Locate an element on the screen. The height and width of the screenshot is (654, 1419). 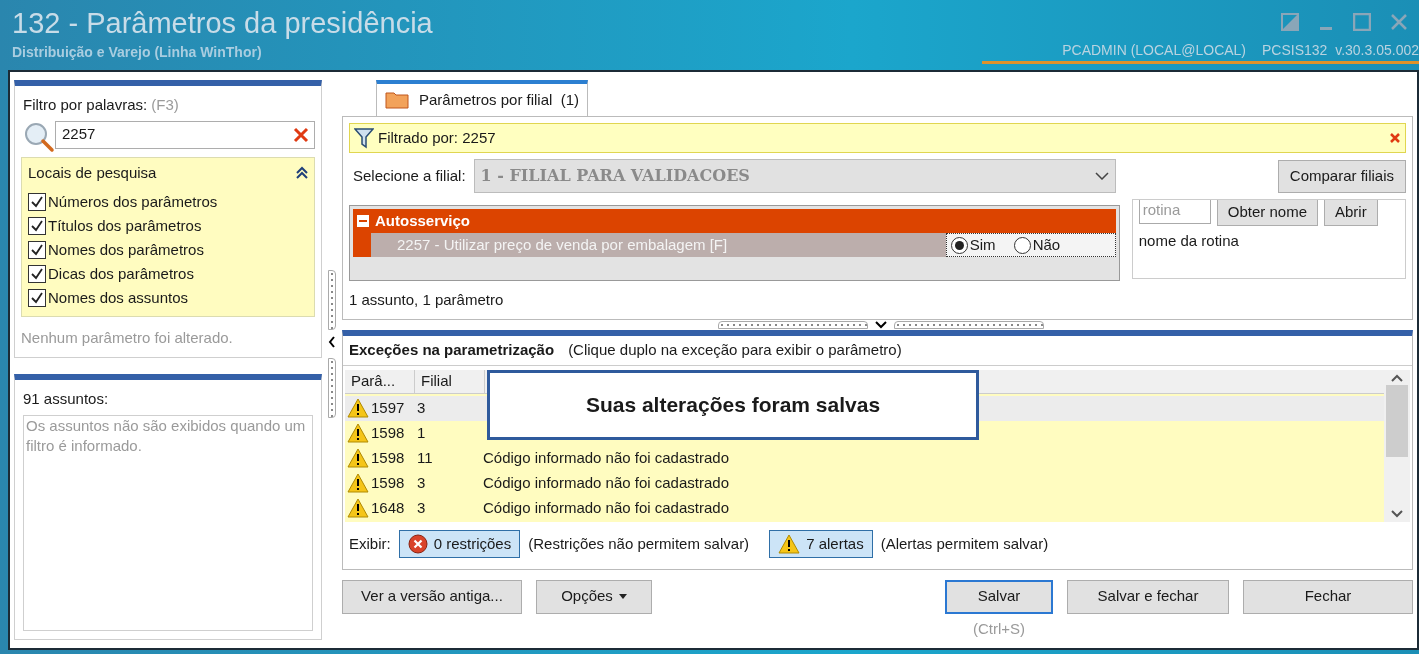
routine-button: Abrir is located at coordinates (1351, 213).